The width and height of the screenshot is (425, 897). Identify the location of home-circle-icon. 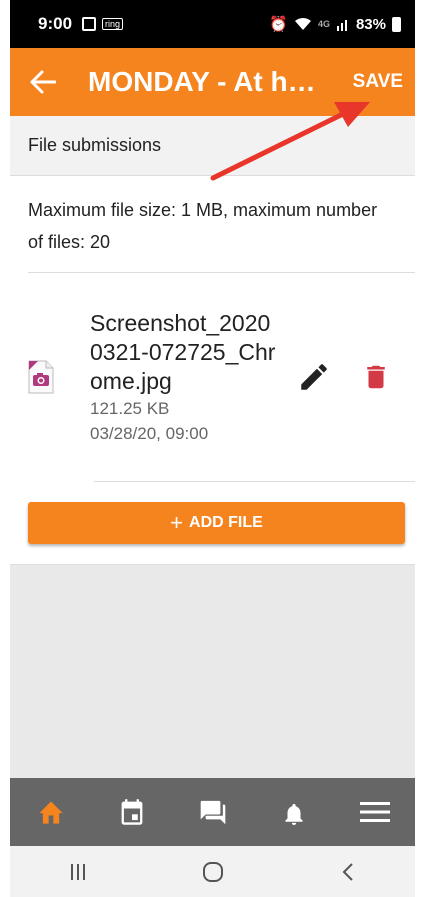
(212, 871).